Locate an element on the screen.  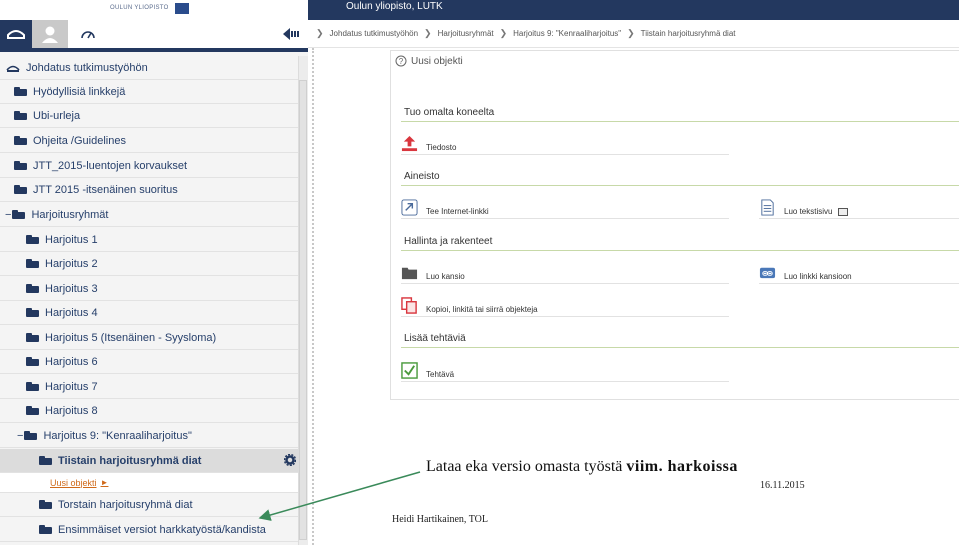
tree-item: Harjoitus 1 is located at coordinates (149, 240).